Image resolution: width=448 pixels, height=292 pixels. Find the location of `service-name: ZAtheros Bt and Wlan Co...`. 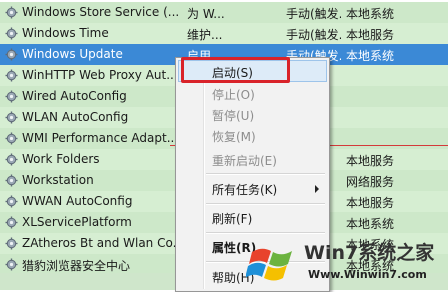

service-name: ZAtheros Bt and Wlan Co... is located at coordinates (101, 243).